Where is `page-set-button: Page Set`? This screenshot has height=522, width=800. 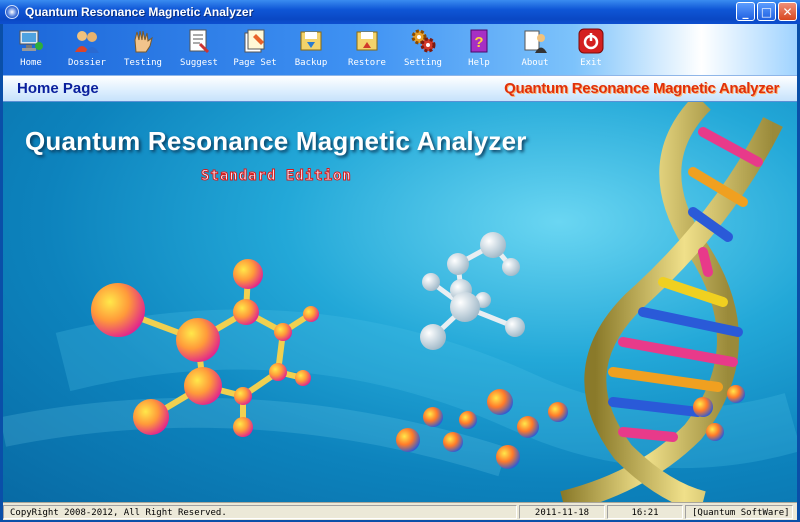 page-set-button: Page Set is located at coordinates (255, 49).